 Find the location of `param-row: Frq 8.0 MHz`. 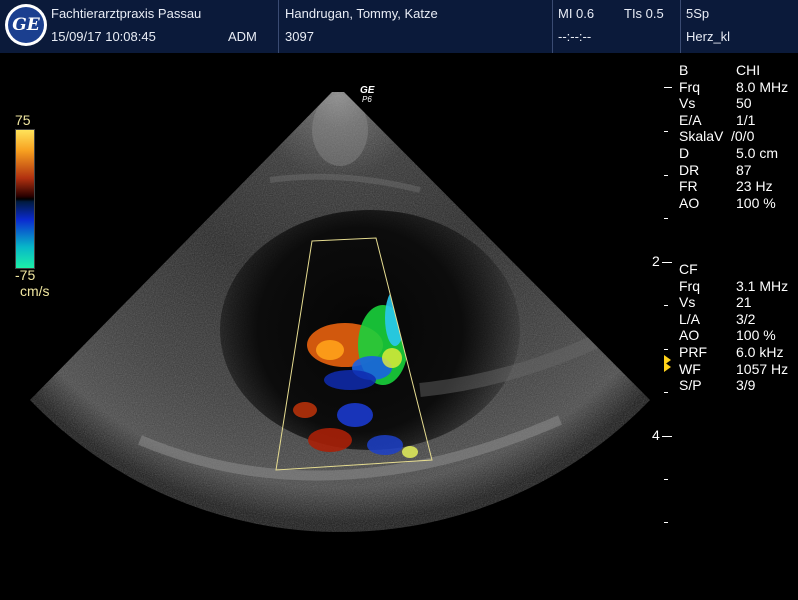

param-row: Frq 8.0 MHz is located at coordinates (738, 87).